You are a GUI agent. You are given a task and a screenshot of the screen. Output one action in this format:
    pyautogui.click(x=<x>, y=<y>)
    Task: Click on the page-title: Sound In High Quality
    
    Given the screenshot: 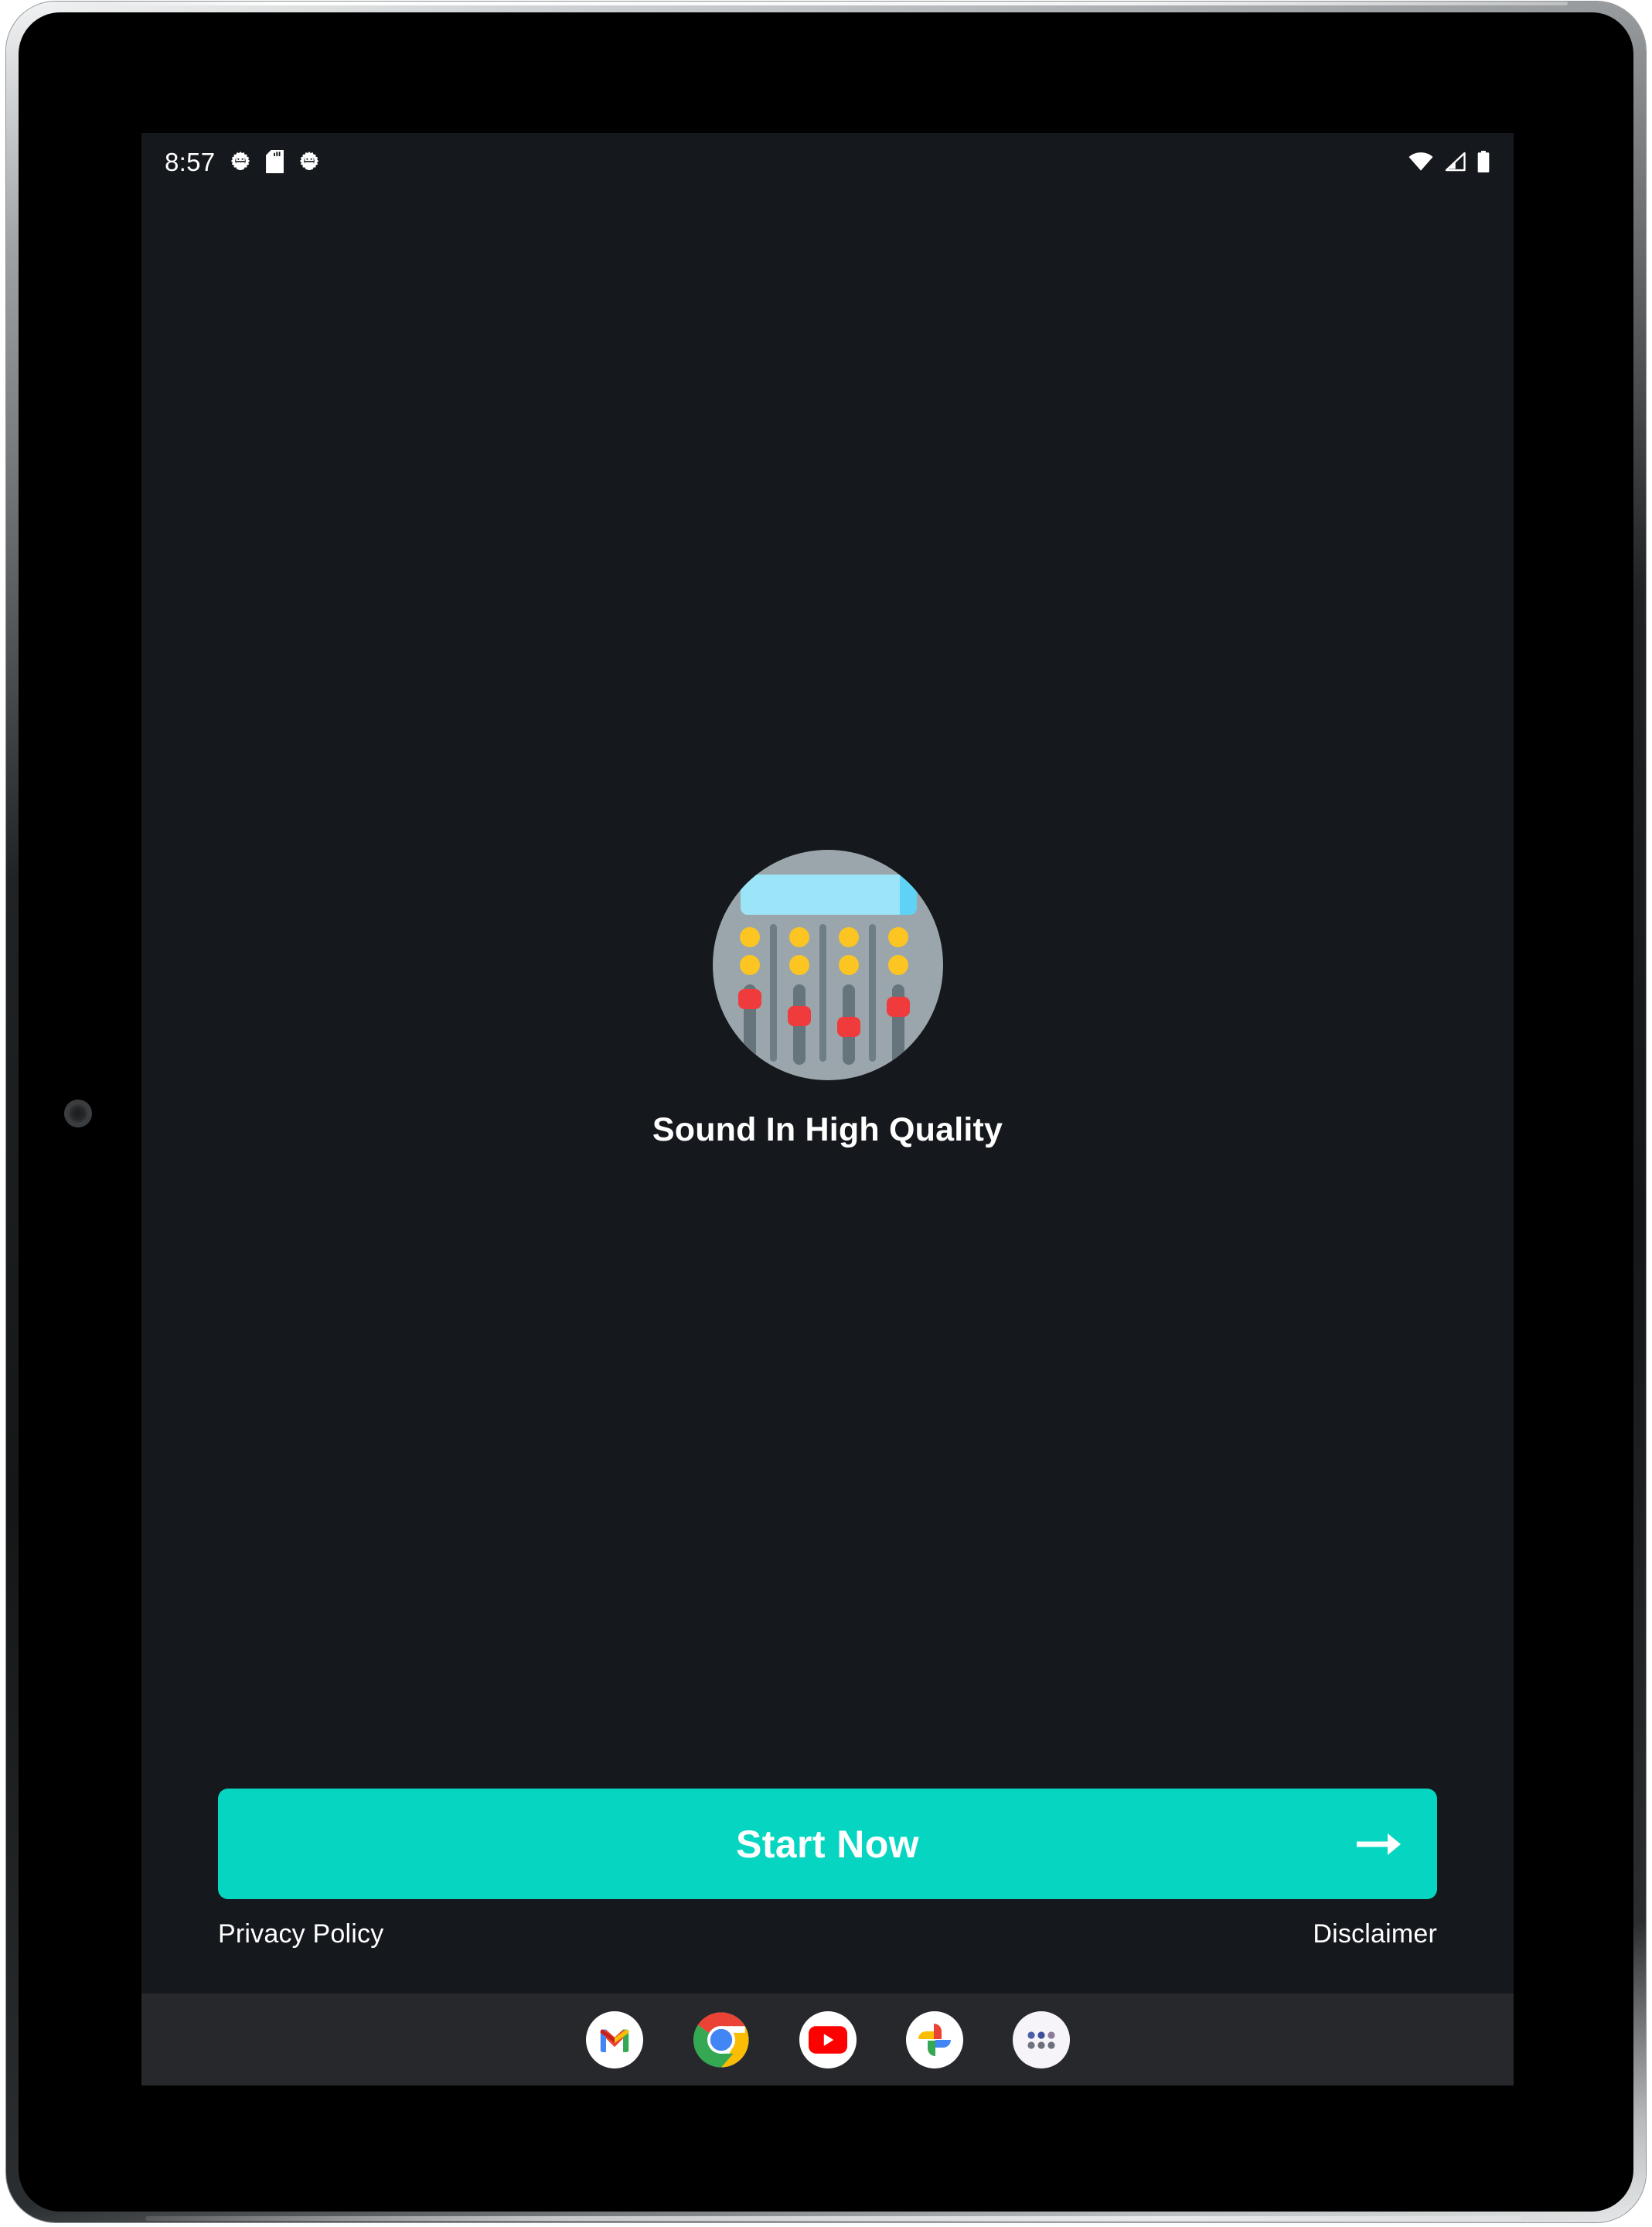 What is the action you would take?
    pyautogui.click(x=827, y=1129)
    